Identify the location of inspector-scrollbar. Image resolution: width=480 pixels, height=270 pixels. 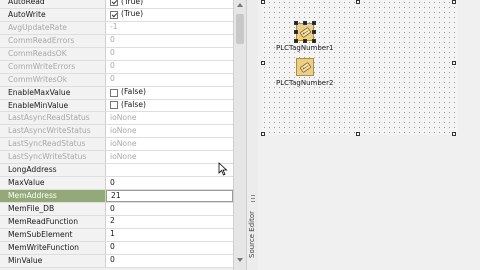
(240, 135).